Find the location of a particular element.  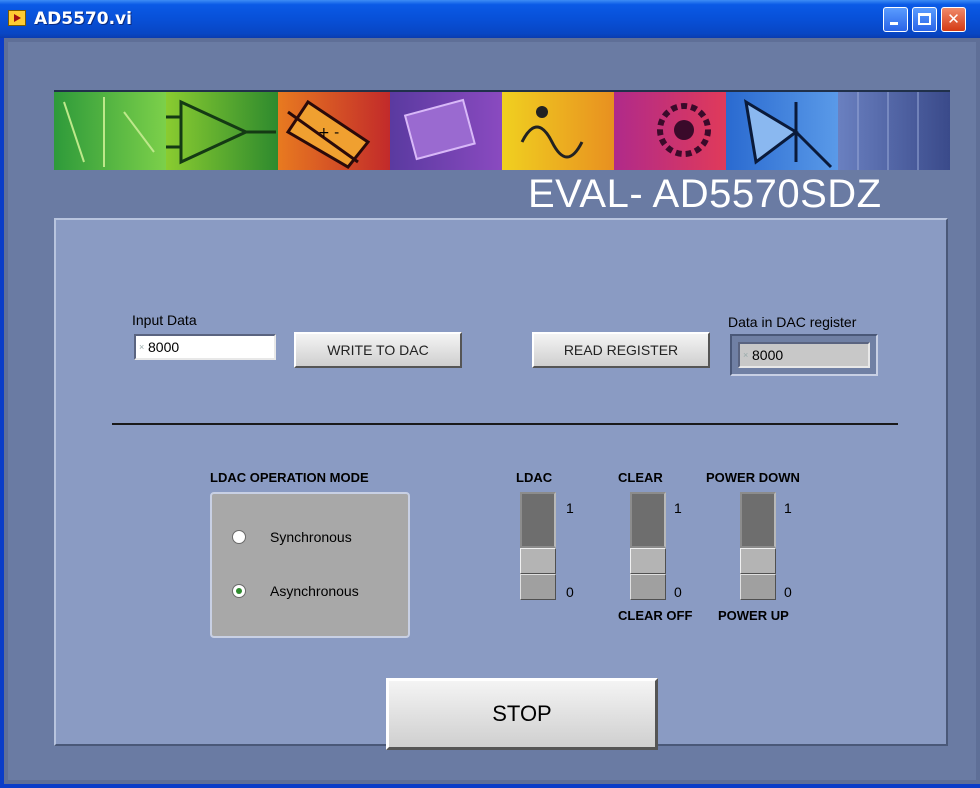

selected-dot-icon is located at coordinates (239, 591).